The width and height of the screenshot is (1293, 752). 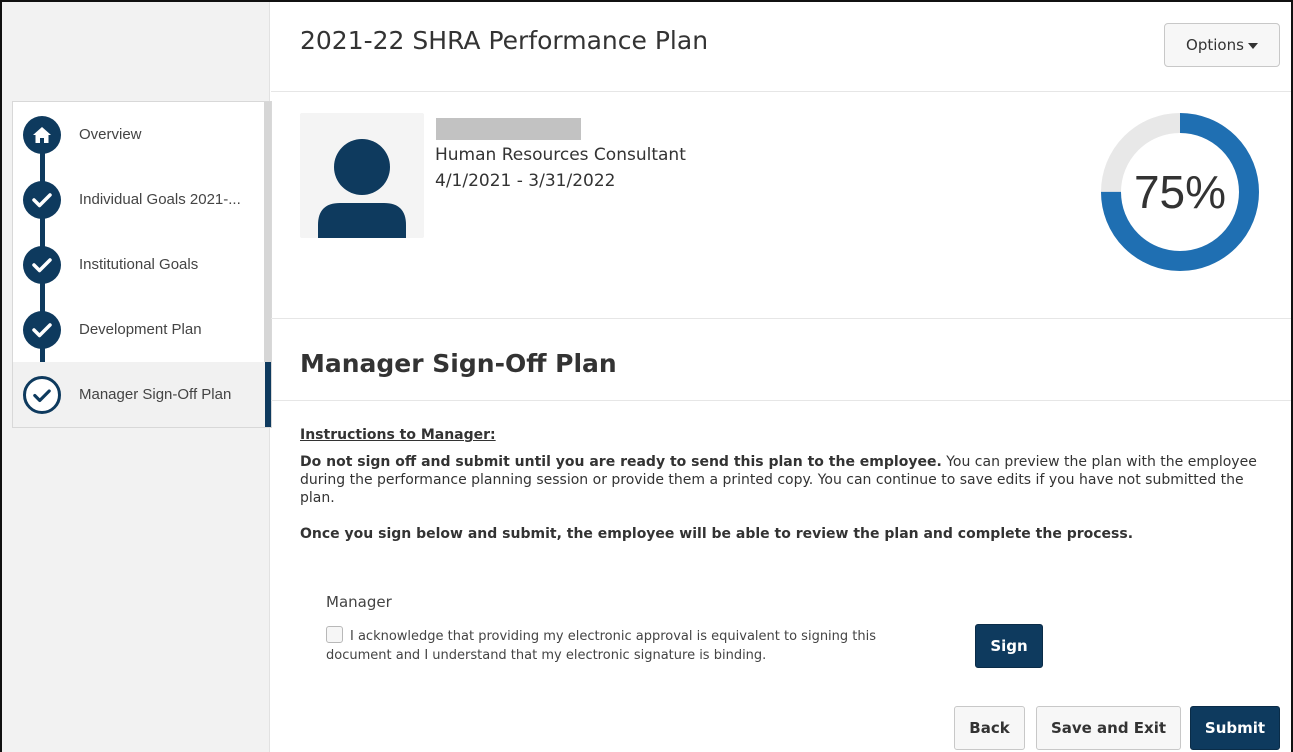 I want to click on sidebar-item-label: Institutional Goals, so click(x=139, y=264).